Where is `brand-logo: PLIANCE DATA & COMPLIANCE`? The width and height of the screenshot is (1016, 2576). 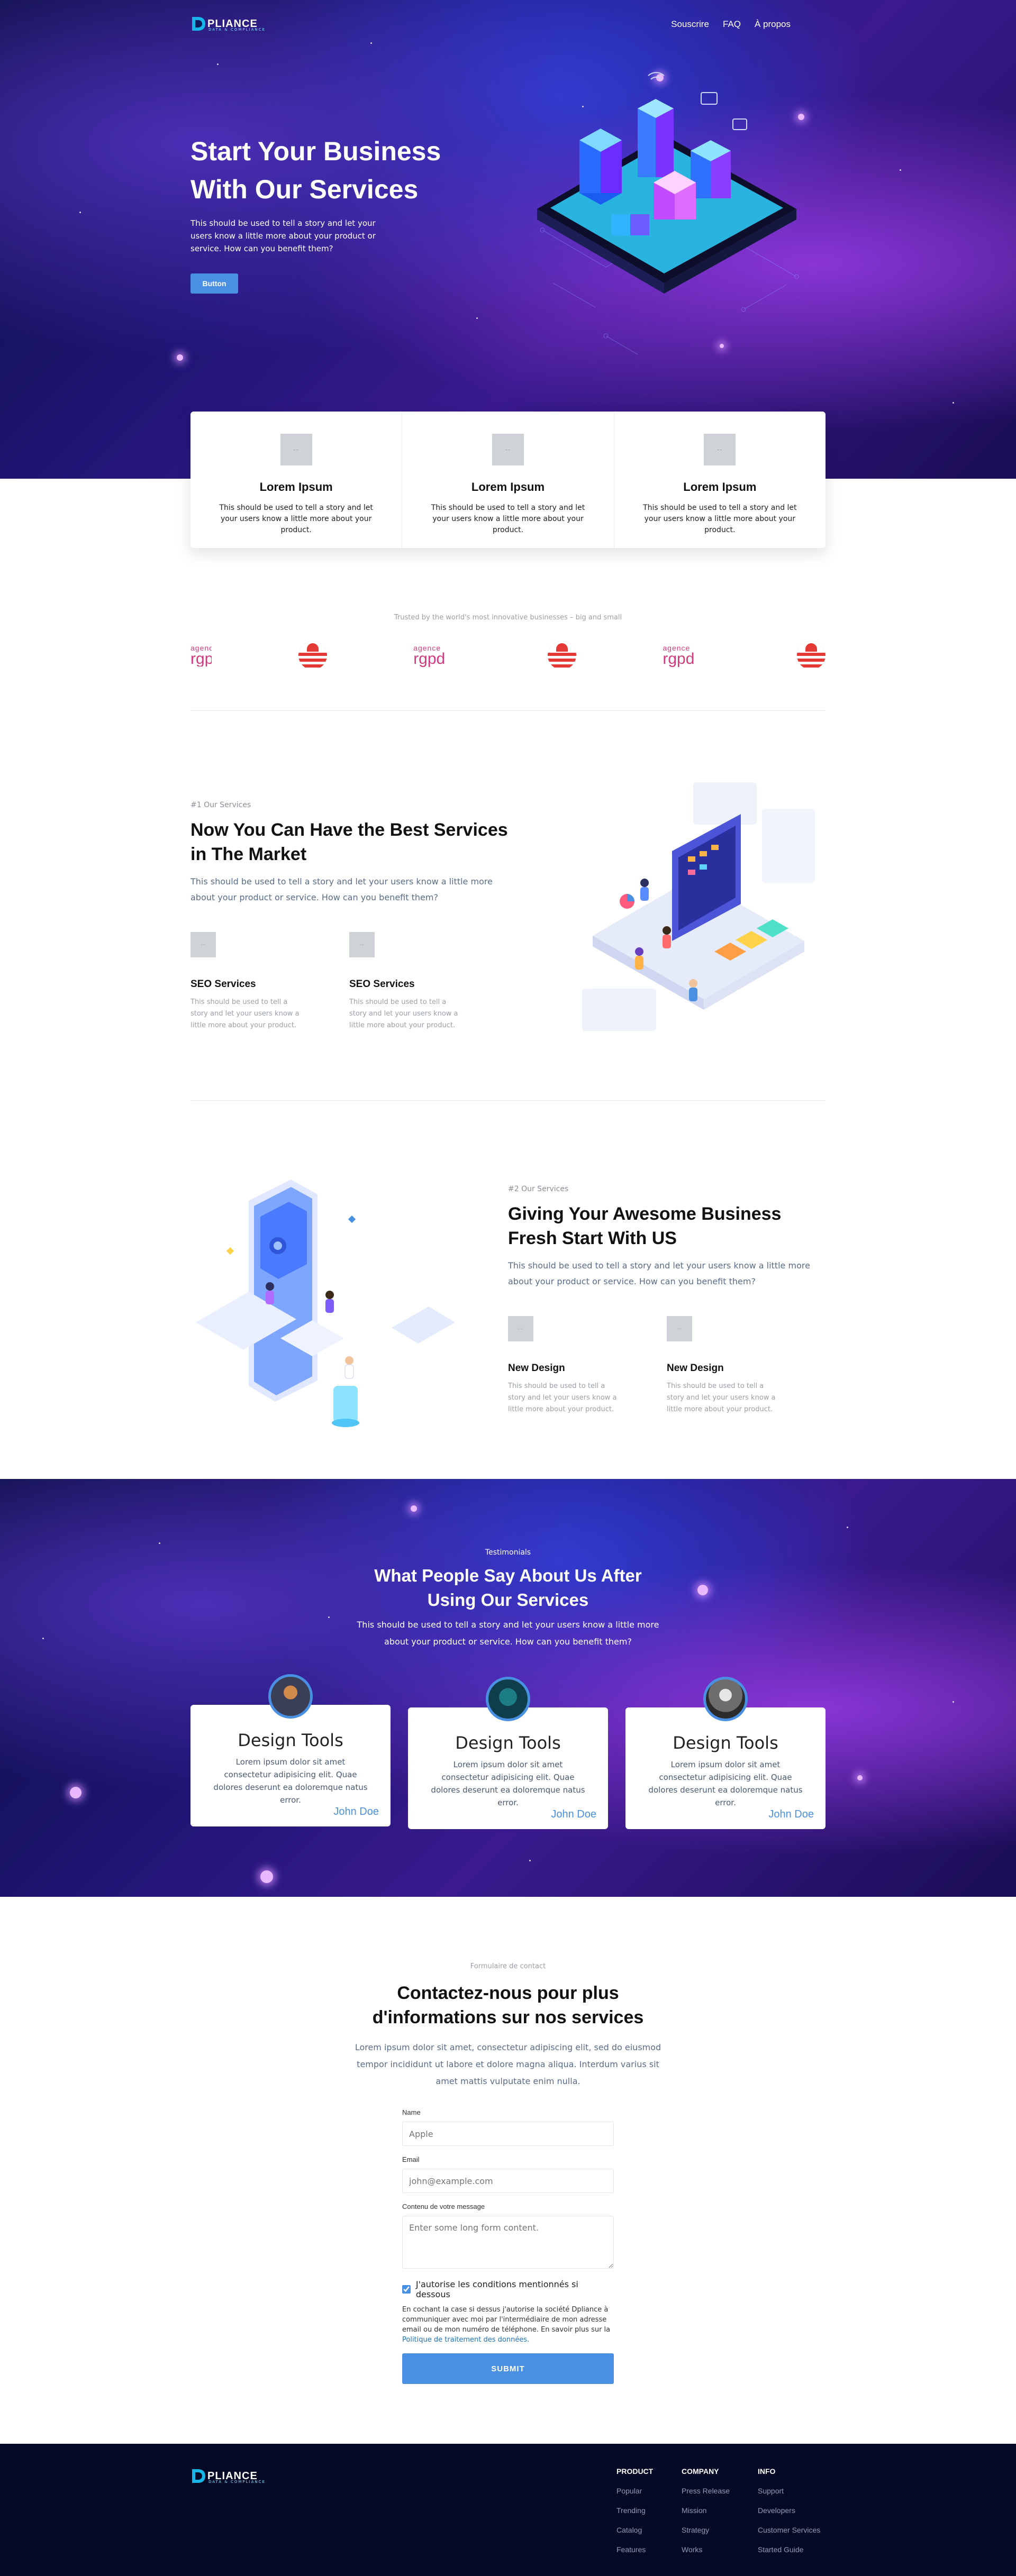
brand-logo: PLIANCE DATA & COMPLIANCE is located at coordinates (227, 24).